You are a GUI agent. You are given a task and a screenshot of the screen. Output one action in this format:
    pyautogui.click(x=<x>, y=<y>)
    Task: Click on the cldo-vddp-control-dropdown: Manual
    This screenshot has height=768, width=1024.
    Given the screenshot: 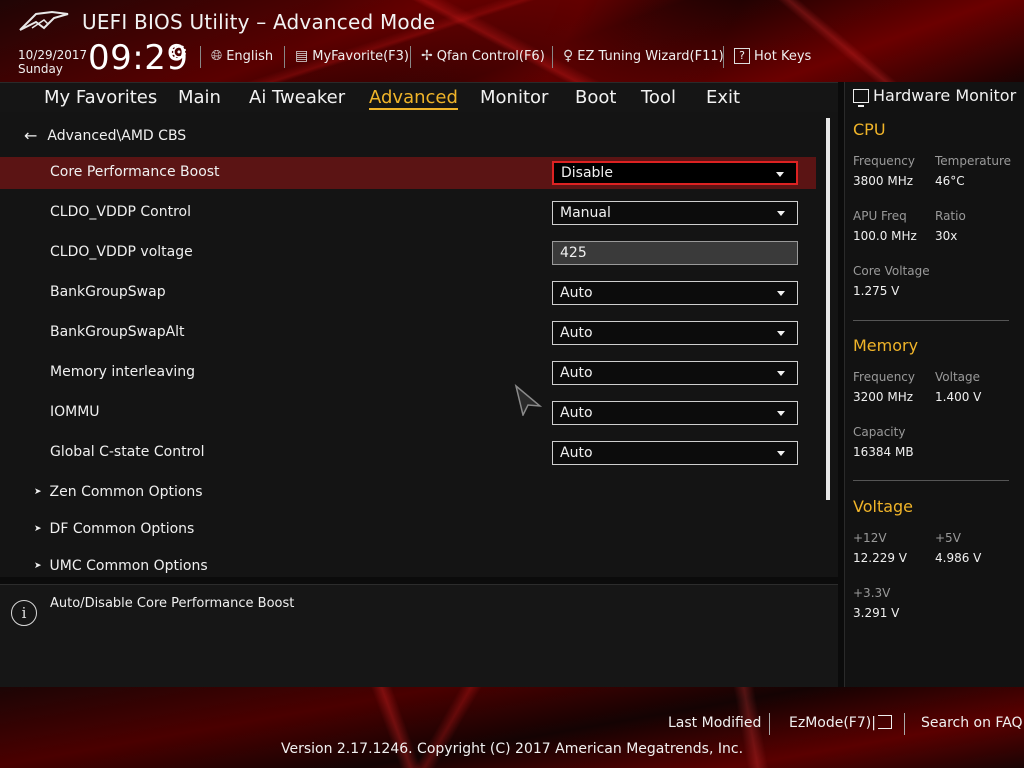 What is the action you would take?
    pyautogui.click(x=675, y=213)
    